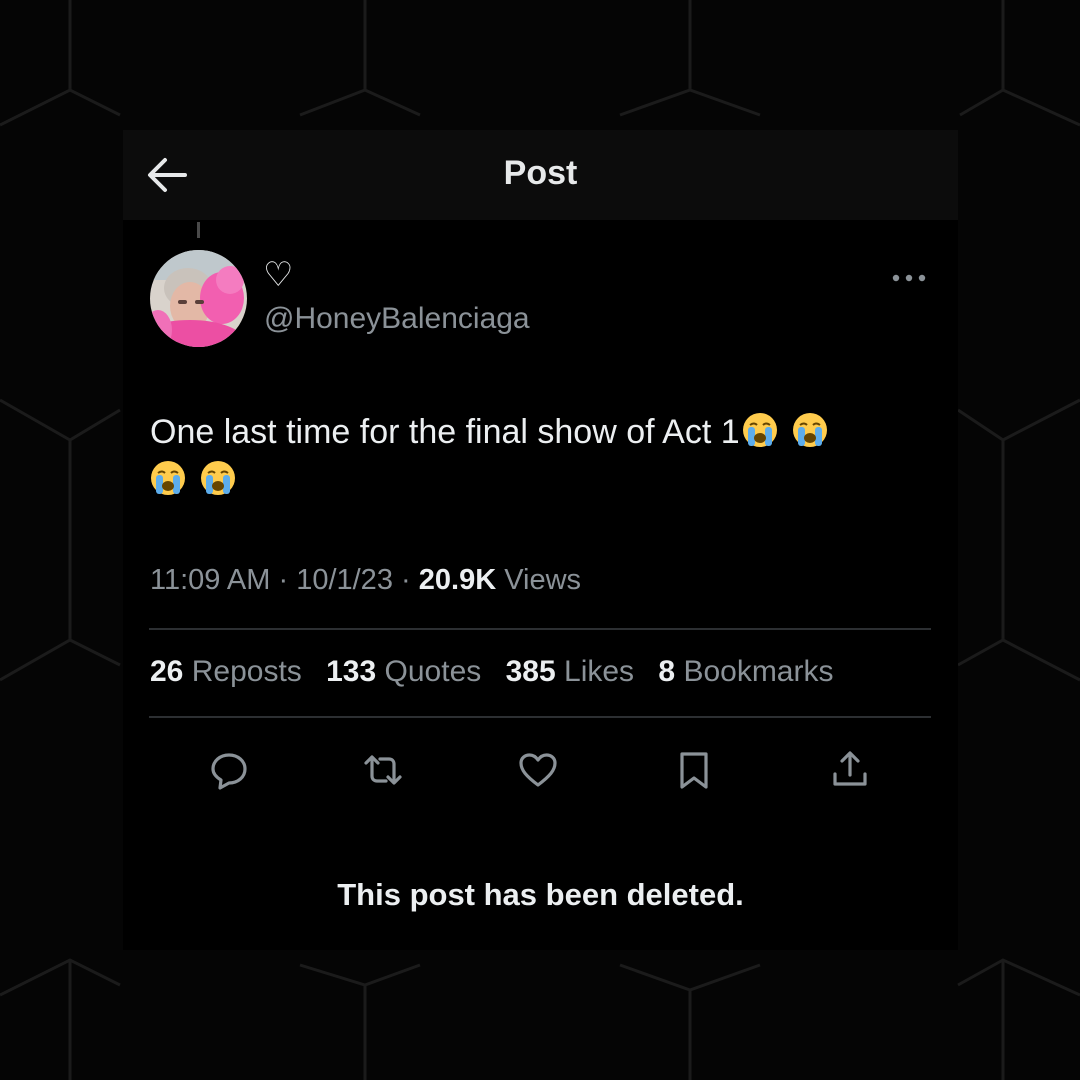 The height and width of the screenshot is (1080, 1080). I want to click on repost-button, so click(383, 770).